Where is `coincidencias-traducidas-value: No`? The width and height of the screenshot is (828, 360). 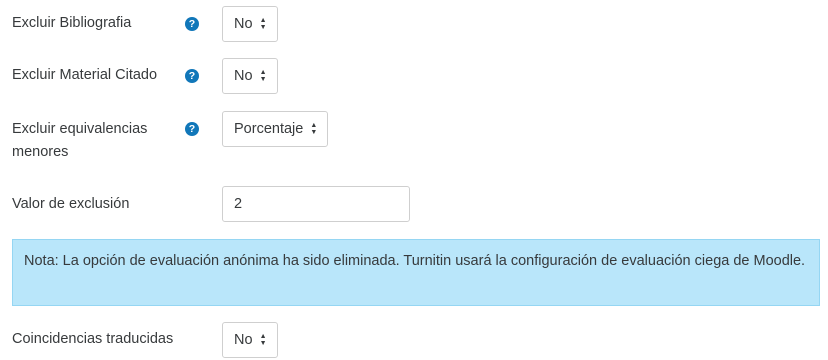
coincidencias-traducidas-value: No is located at coordinates (243, 340).